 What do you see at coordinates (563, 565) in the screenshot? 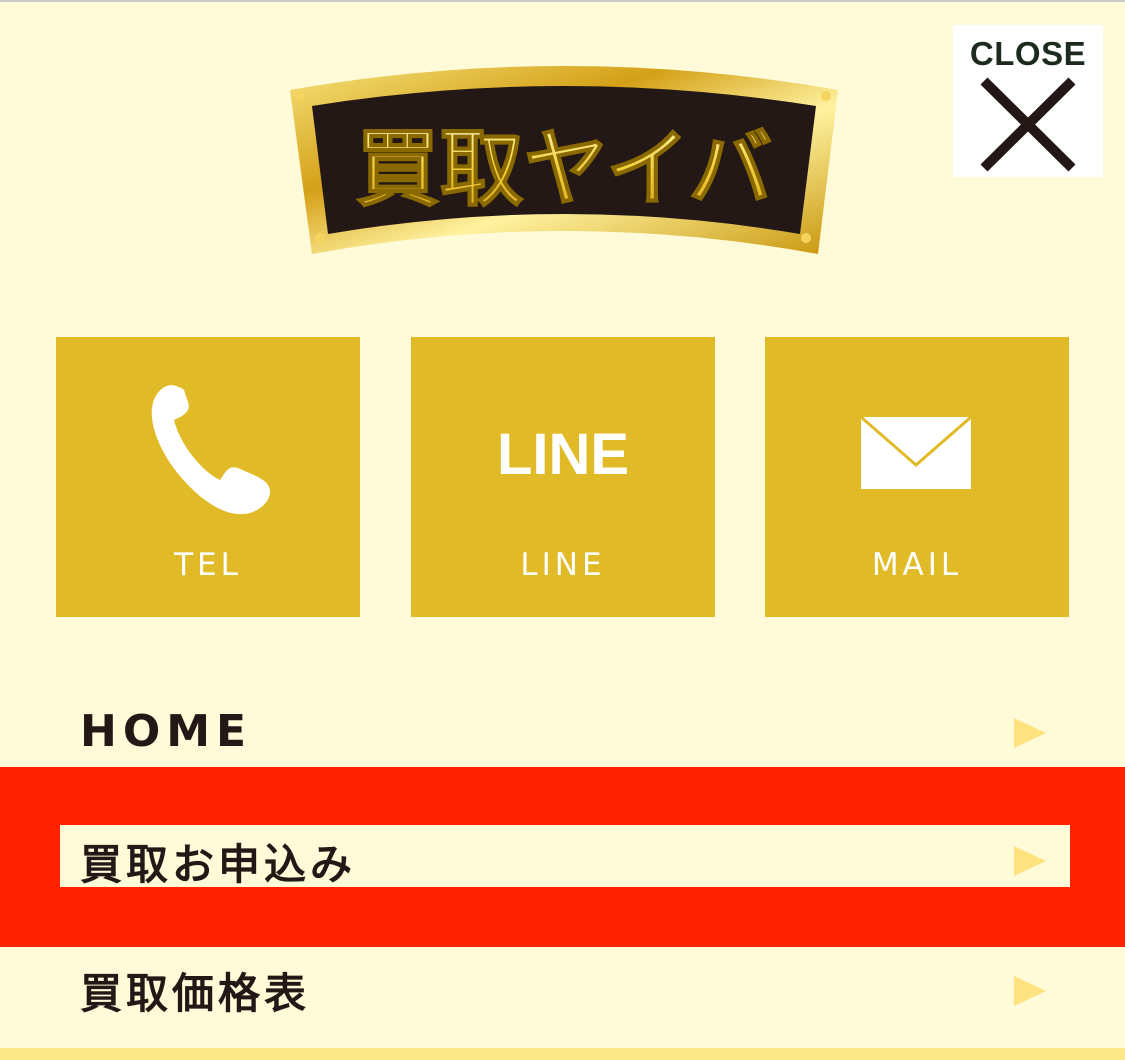
I see `line-label: LINE` at bounding box center [563, 565].